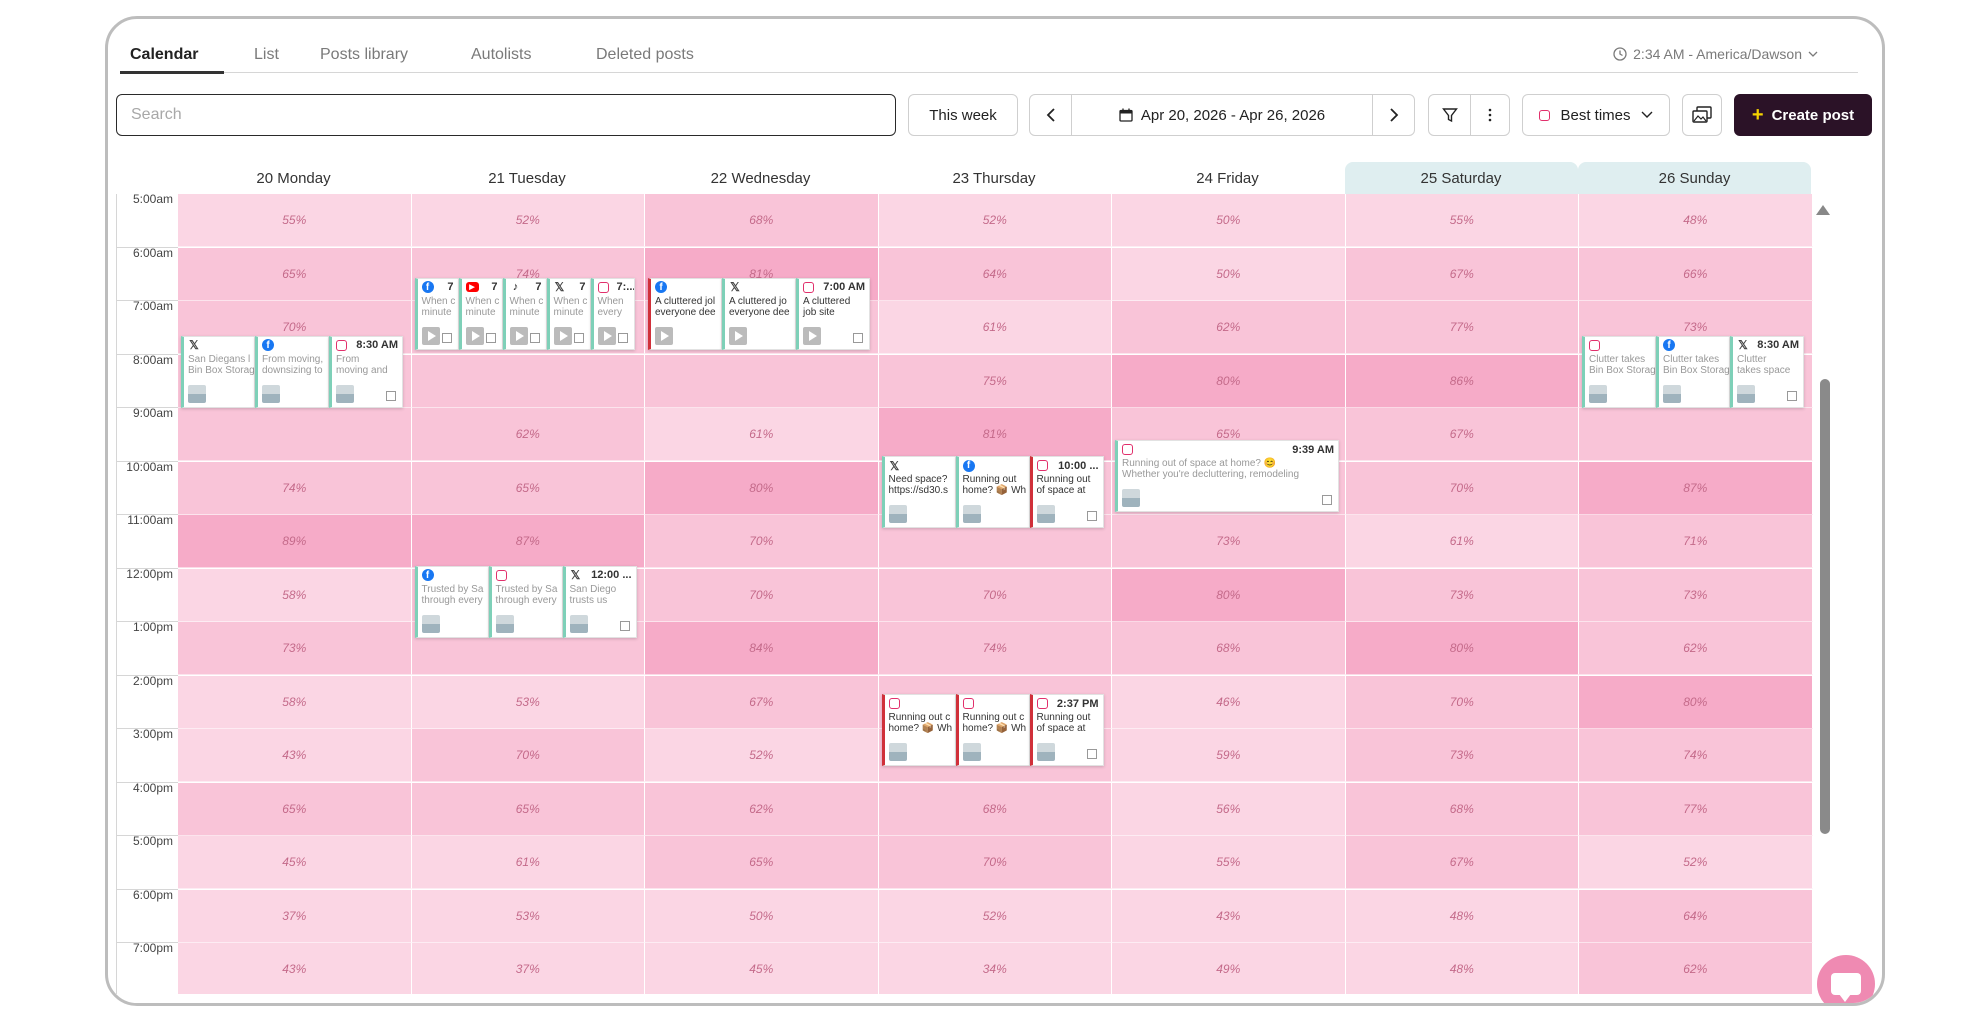 The height and width of the screenshot is (1015, 1985). I want to click on post-card: fA cluttered jol everyone dee, so click(685, 313).